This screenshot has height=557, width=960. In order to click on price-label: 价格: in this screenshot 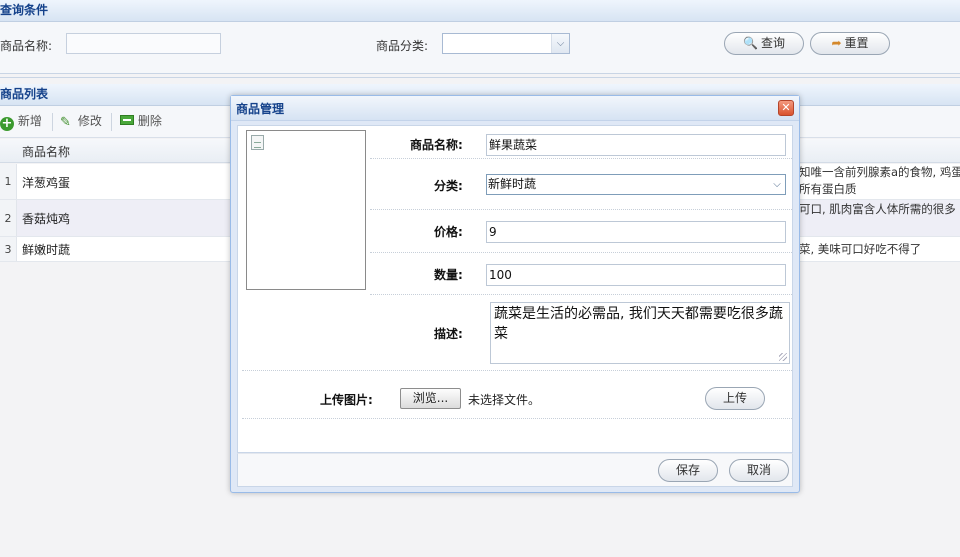, I will do `click(448, 232)`.